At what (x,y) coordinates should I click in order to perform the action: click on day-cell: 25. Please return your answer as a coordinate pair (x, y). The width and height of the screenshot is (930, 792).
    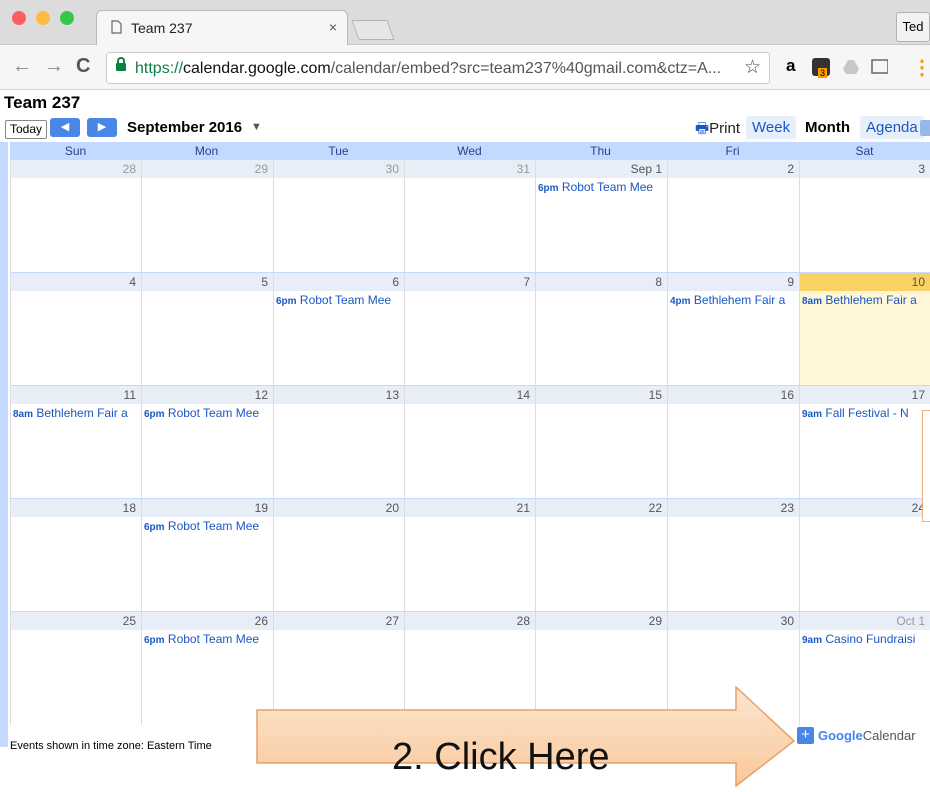
    Looking at the image, I should click on (76, 668).